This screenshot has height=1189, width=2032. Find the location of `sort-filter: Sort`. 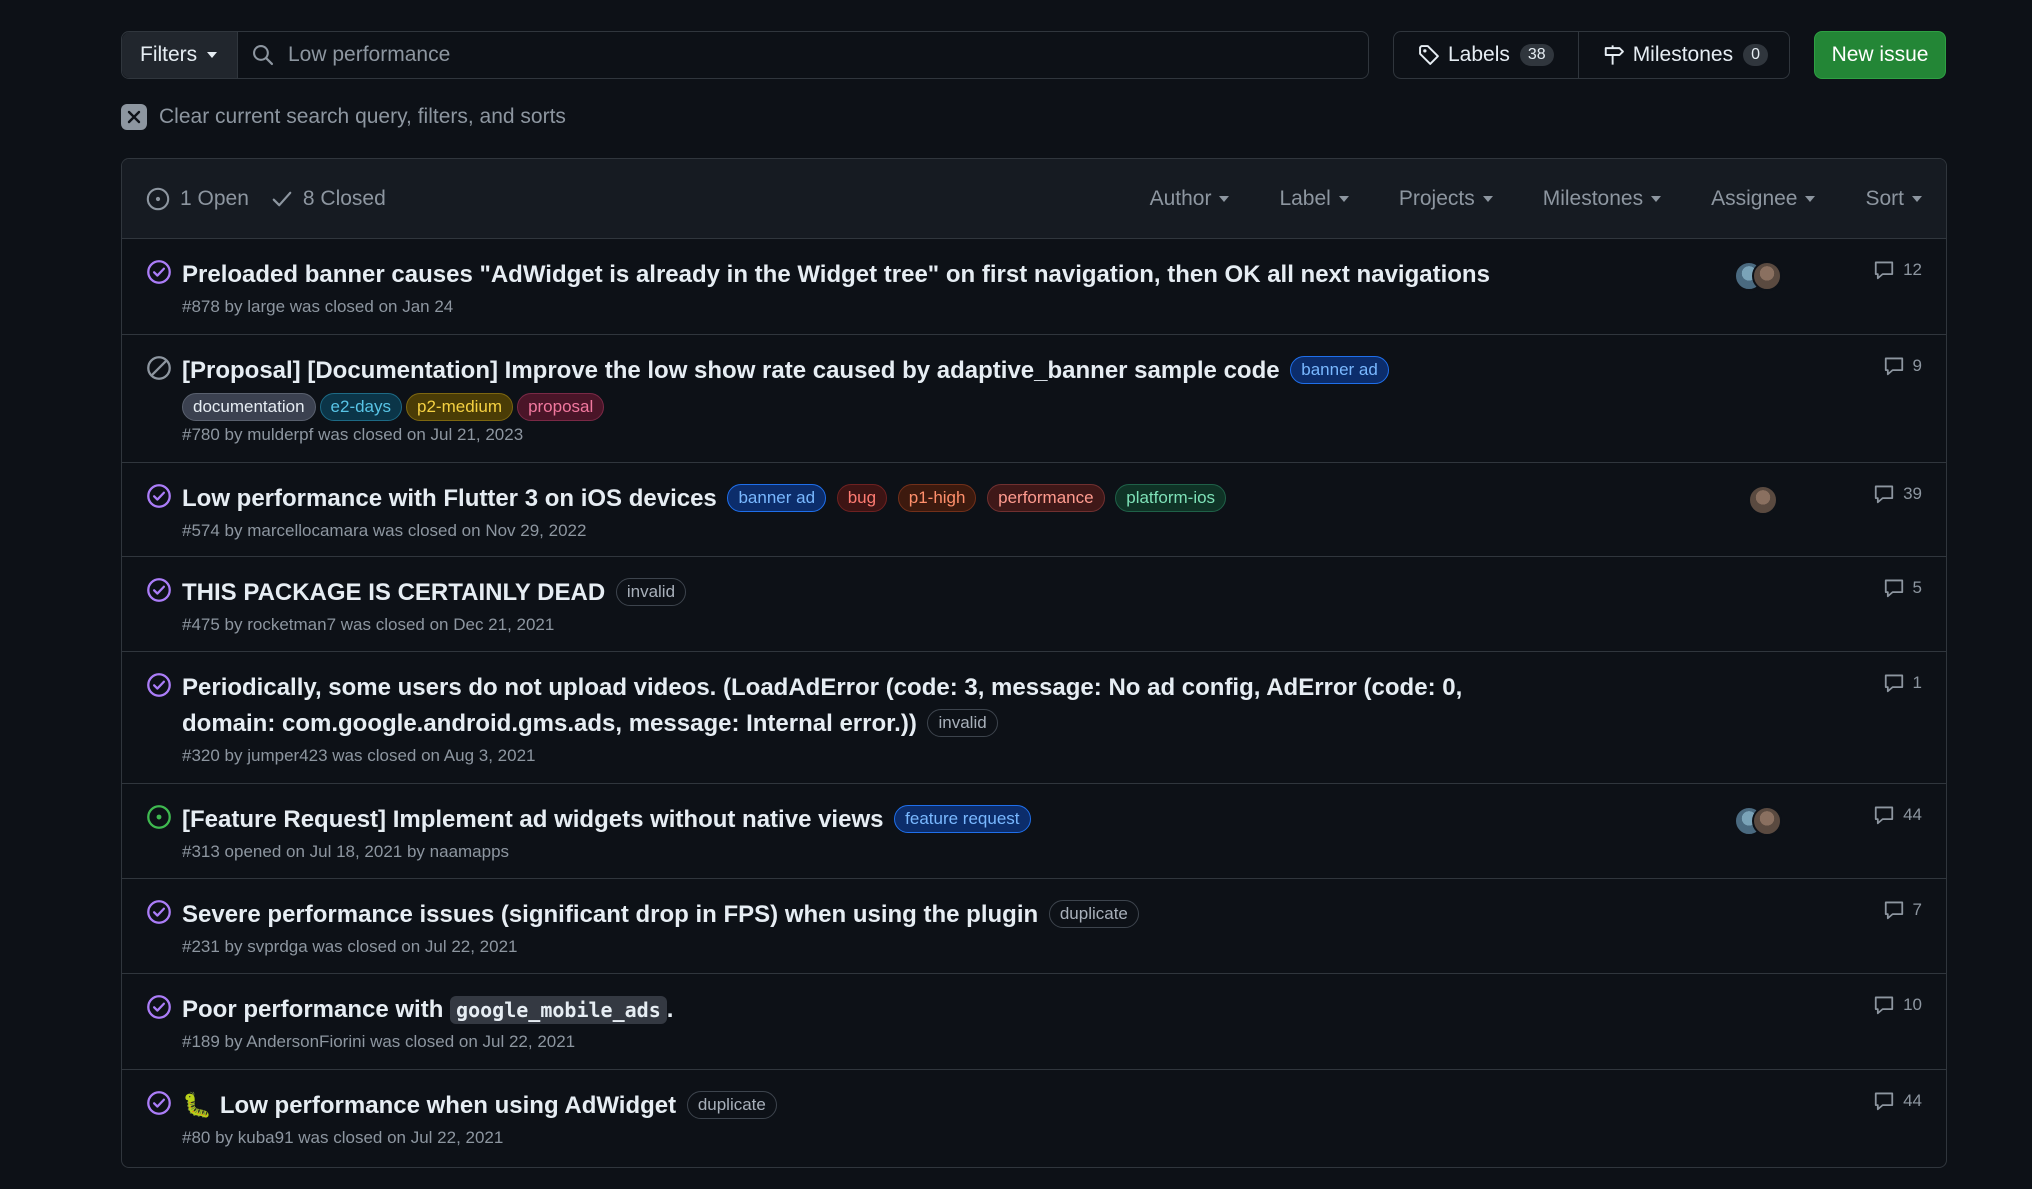

sort-filter: Sort is located at coordinates (1893, 199).